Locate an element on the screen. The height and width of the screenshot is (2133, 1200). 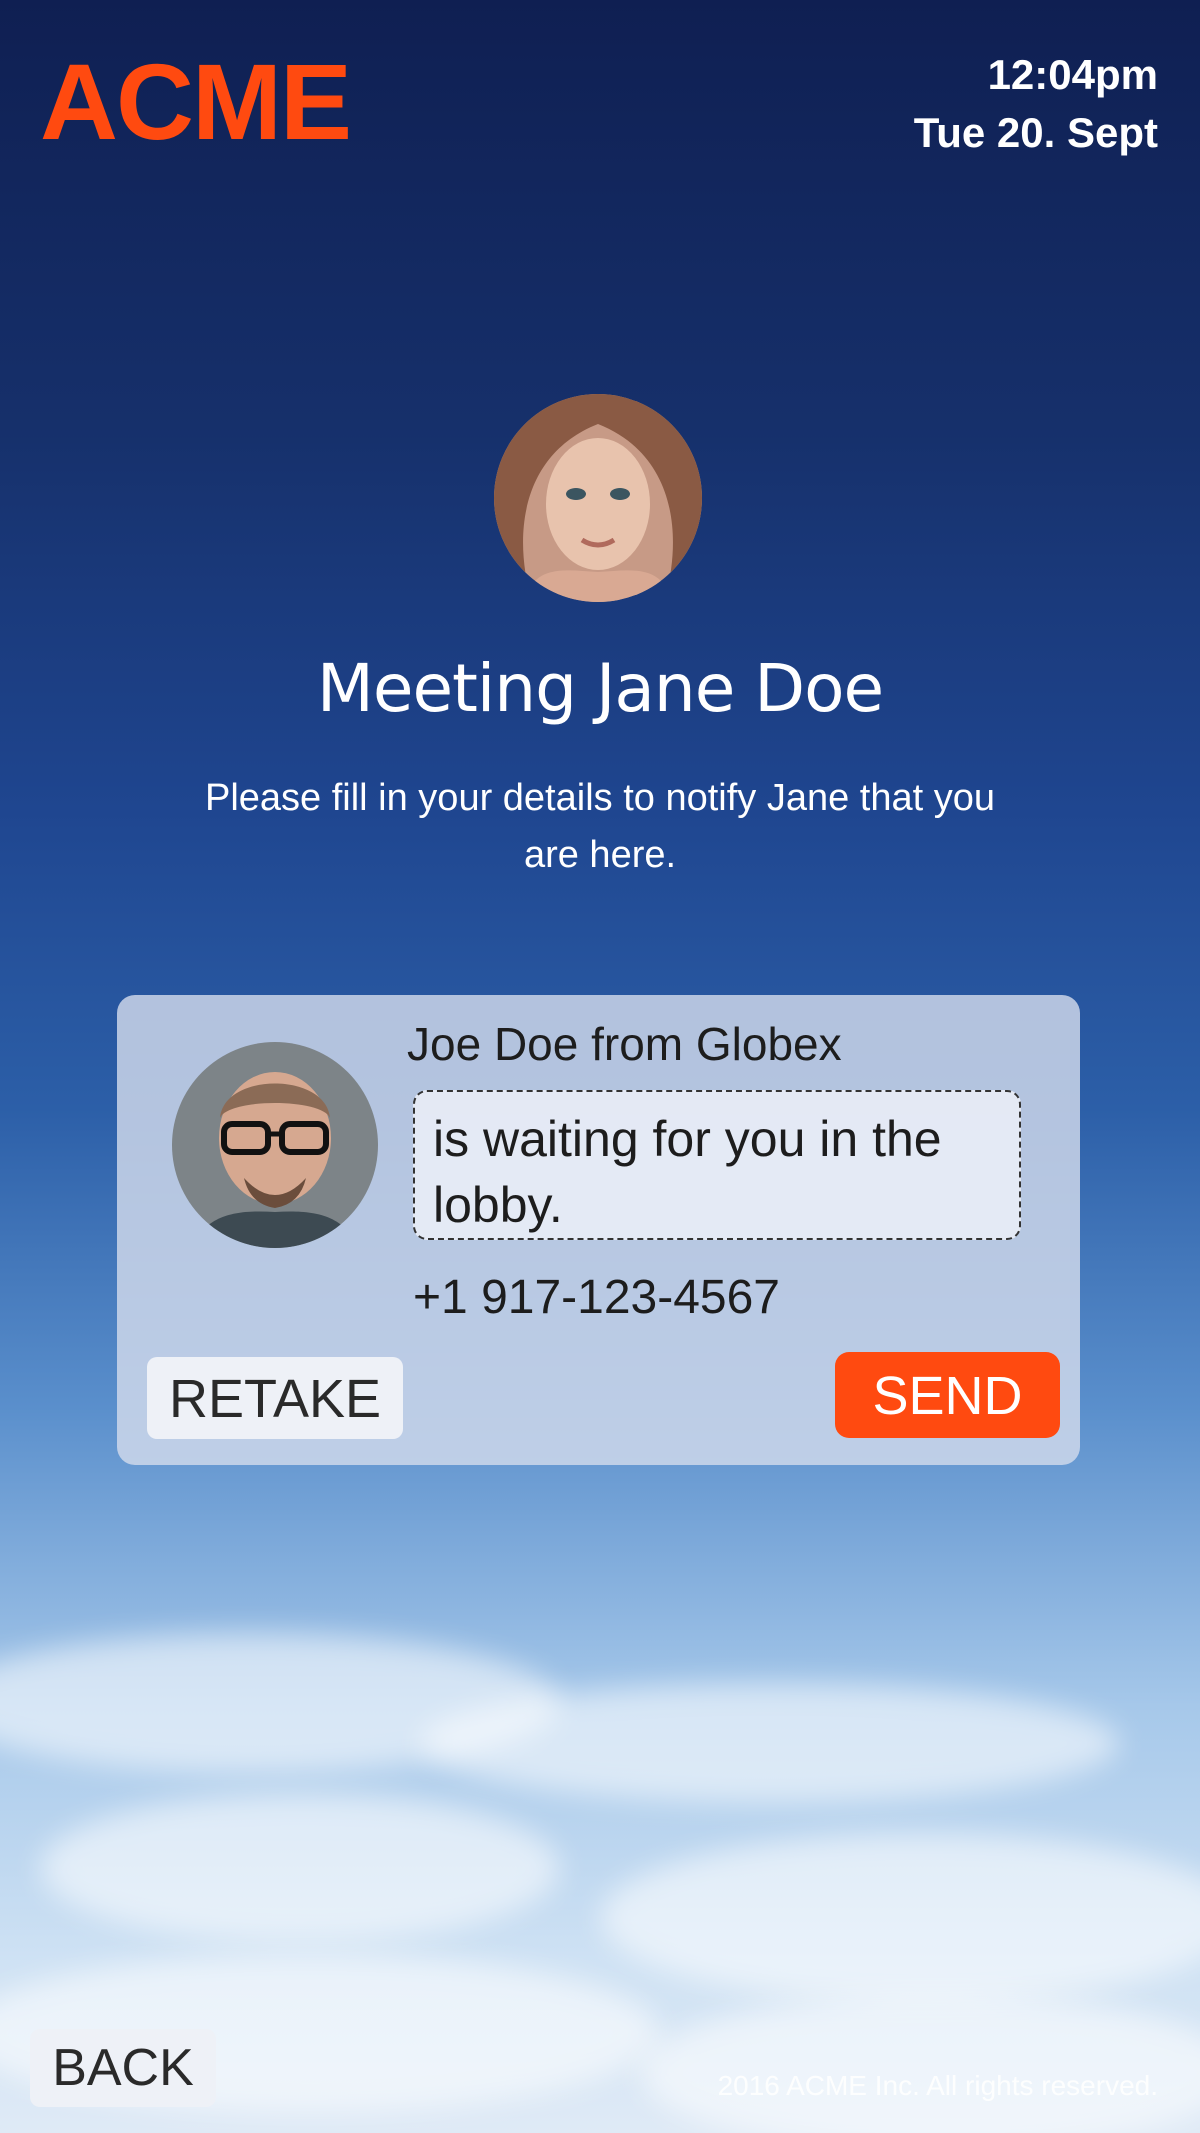
copyright-text: 2016 ACME Inc. All rights reserved. is located at coordinates (937, 2085).